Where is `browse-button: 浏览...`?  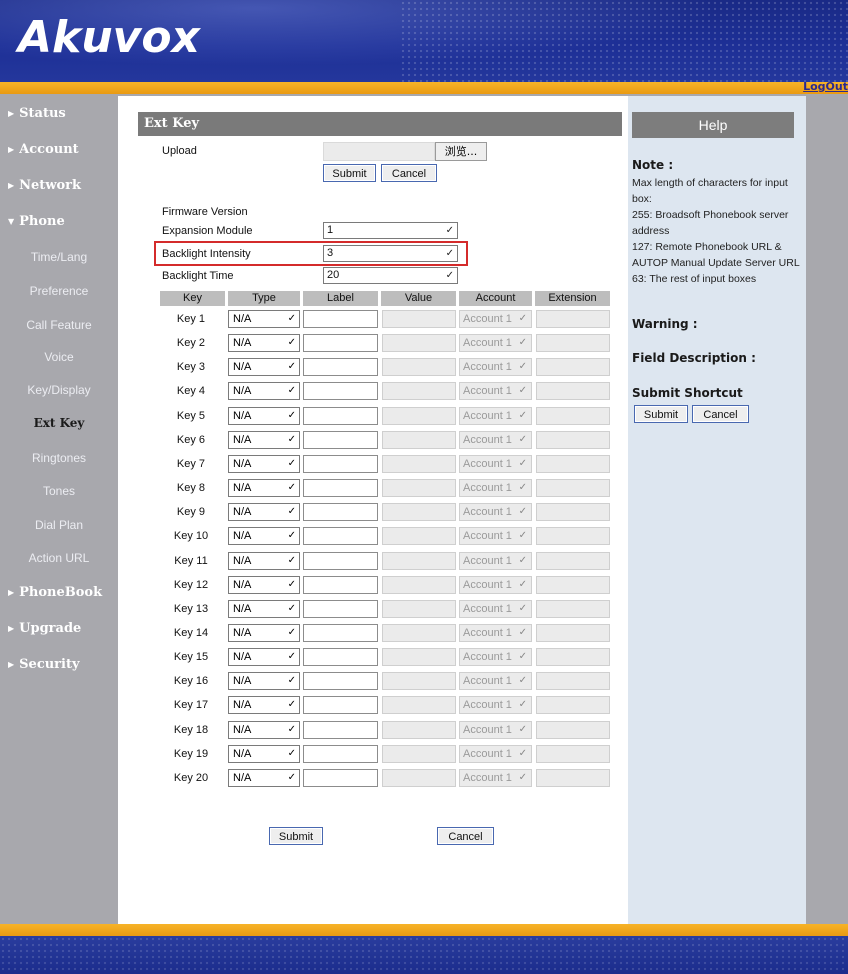
browse-button: 浏览... is located at coordinates (461, 151).